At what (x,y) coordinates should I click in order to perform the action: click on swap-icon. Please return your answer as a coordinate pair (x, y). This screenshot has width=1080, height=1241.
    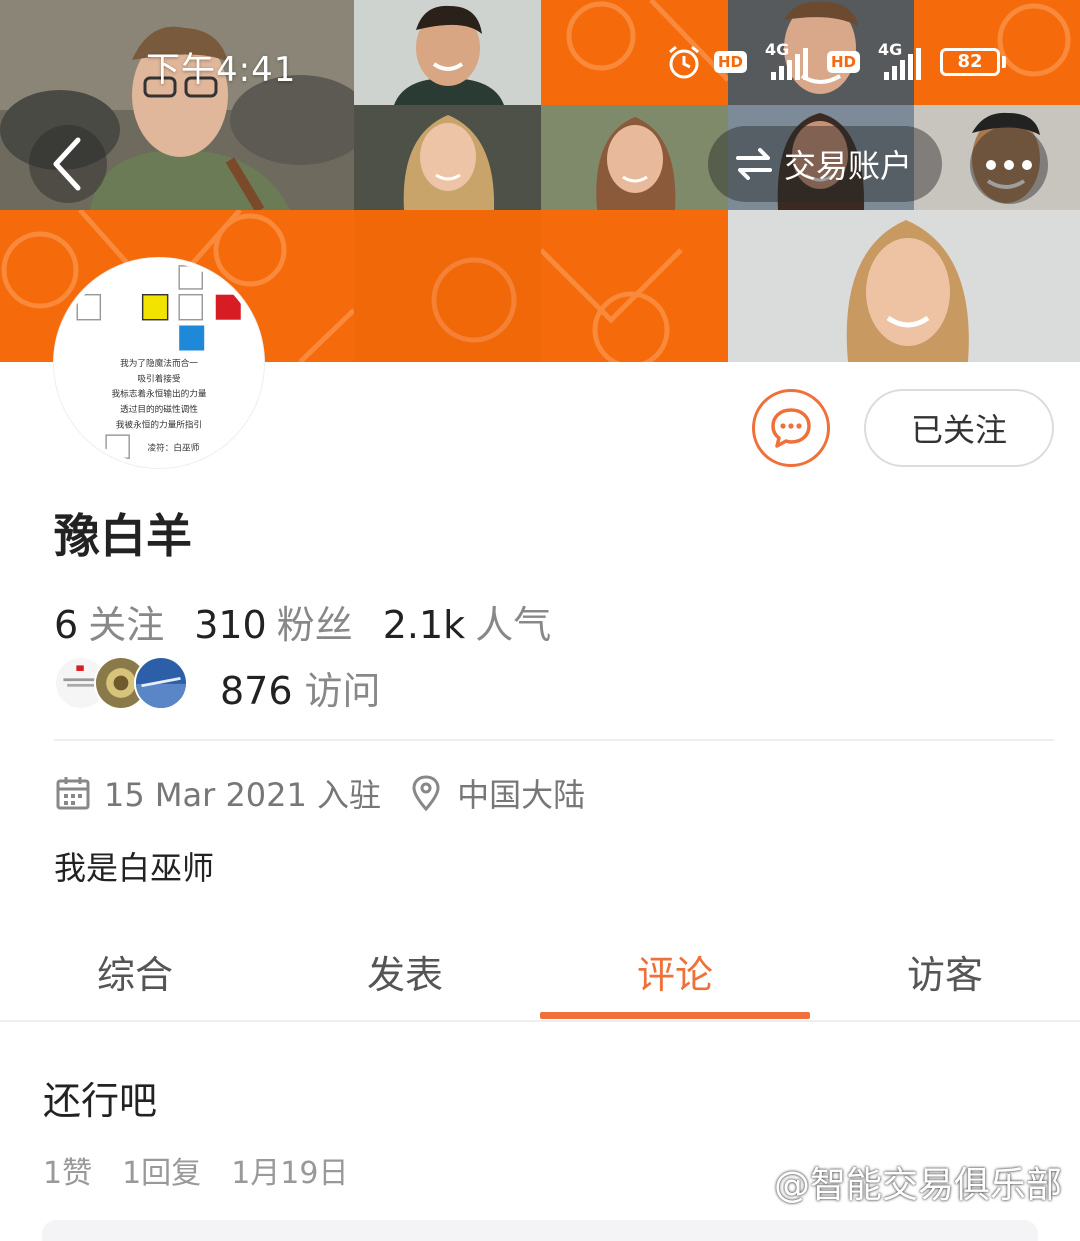
    Looking at the image, I should click on (754, 164).